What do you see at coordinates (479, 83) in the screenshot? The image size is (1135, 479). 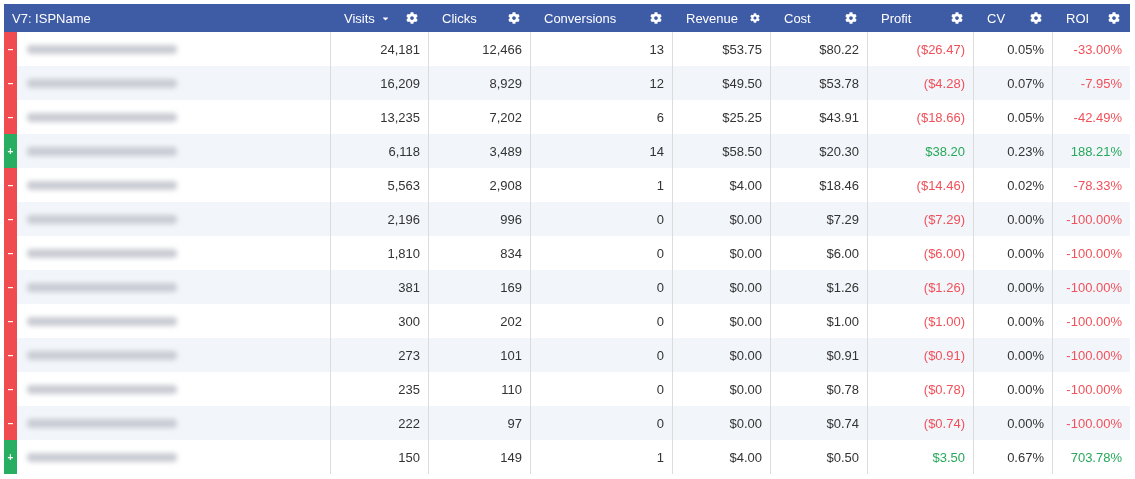 I see `table-cell: 8,929` at bounding box center [479, 83].